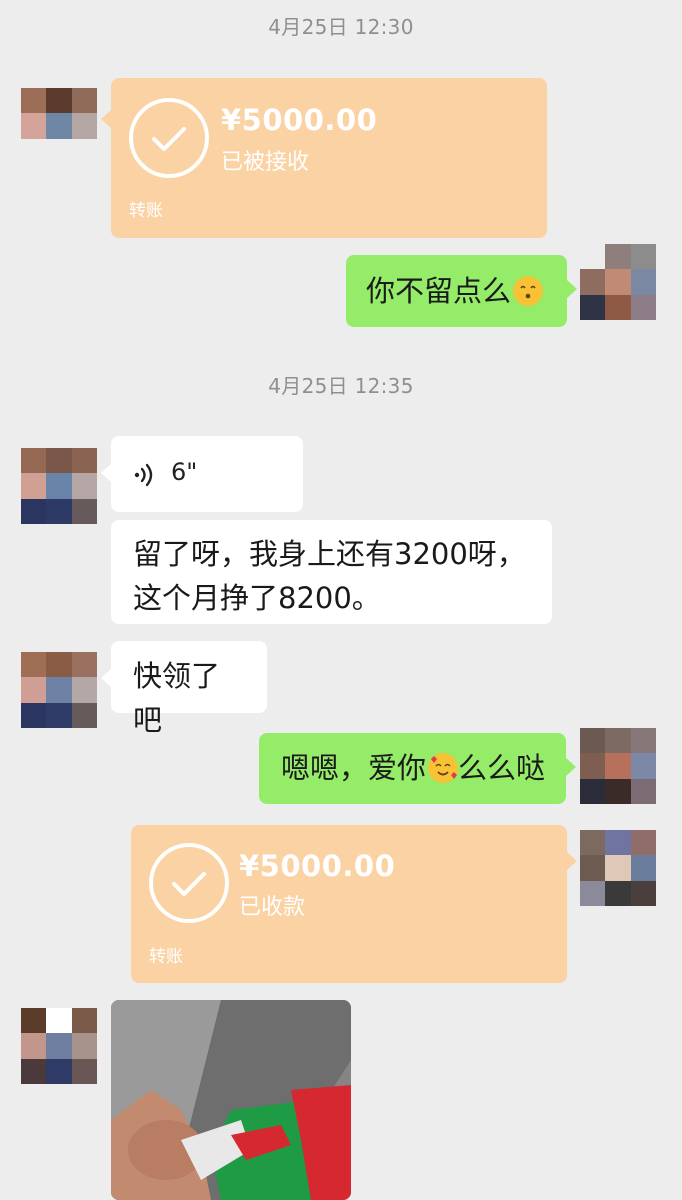 The width and height of the screenshot is (682, 1200). I want to click on message-bubble-sent: 嗯嗯，爱你 么么哒, so click(412, 768).